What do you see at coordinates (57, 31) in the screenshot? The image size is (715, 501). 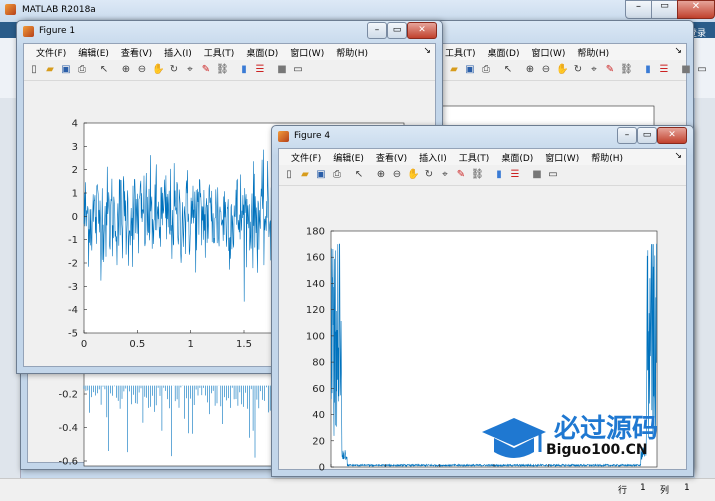 I see `figure1-title: Figure 1` at bounding box center [57, 31].